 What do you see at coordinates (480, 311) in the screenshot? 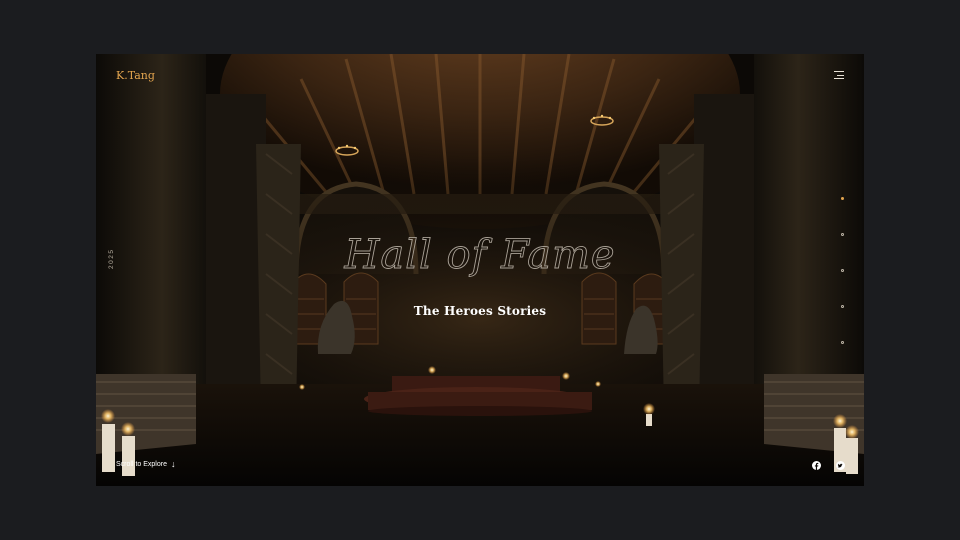
I see `hero-subtitle: The Heroes Stories` at bounding box center [480, 311].